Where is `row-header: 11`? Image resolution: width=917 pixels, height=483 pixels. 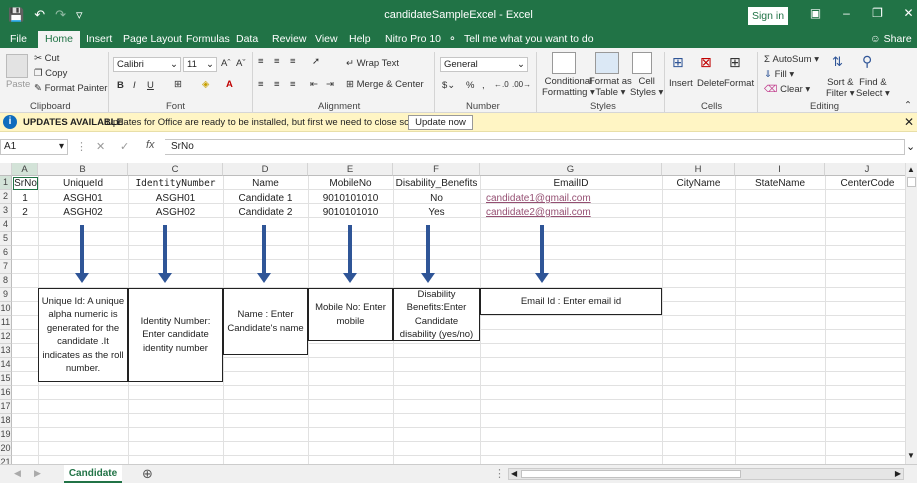 row-header: 11 is located at coordinates (6, 323).